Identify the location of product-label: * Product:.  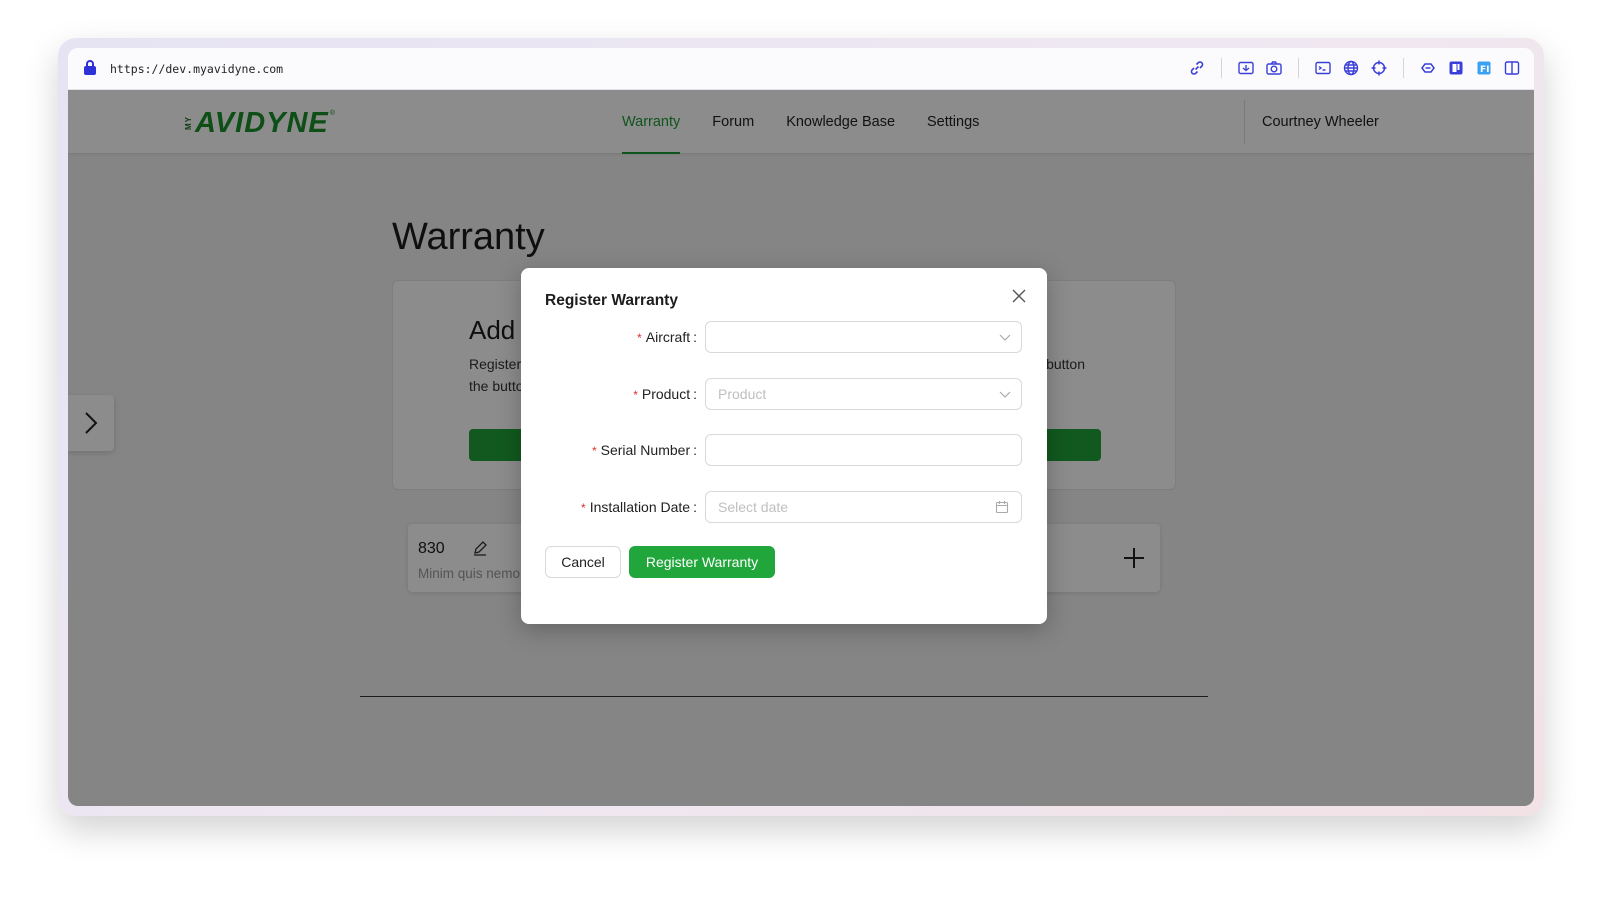
(665, 394).